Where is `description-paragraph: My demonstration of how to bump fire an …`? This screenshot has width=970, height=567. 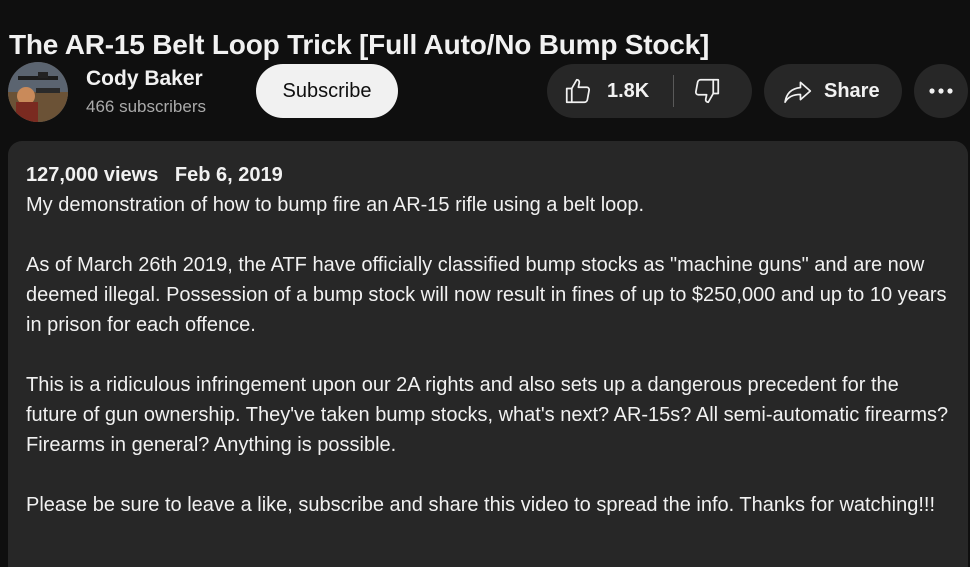 description-paragraph: My demonstration of how to bump fire an … is located at coordinates (335, 205).